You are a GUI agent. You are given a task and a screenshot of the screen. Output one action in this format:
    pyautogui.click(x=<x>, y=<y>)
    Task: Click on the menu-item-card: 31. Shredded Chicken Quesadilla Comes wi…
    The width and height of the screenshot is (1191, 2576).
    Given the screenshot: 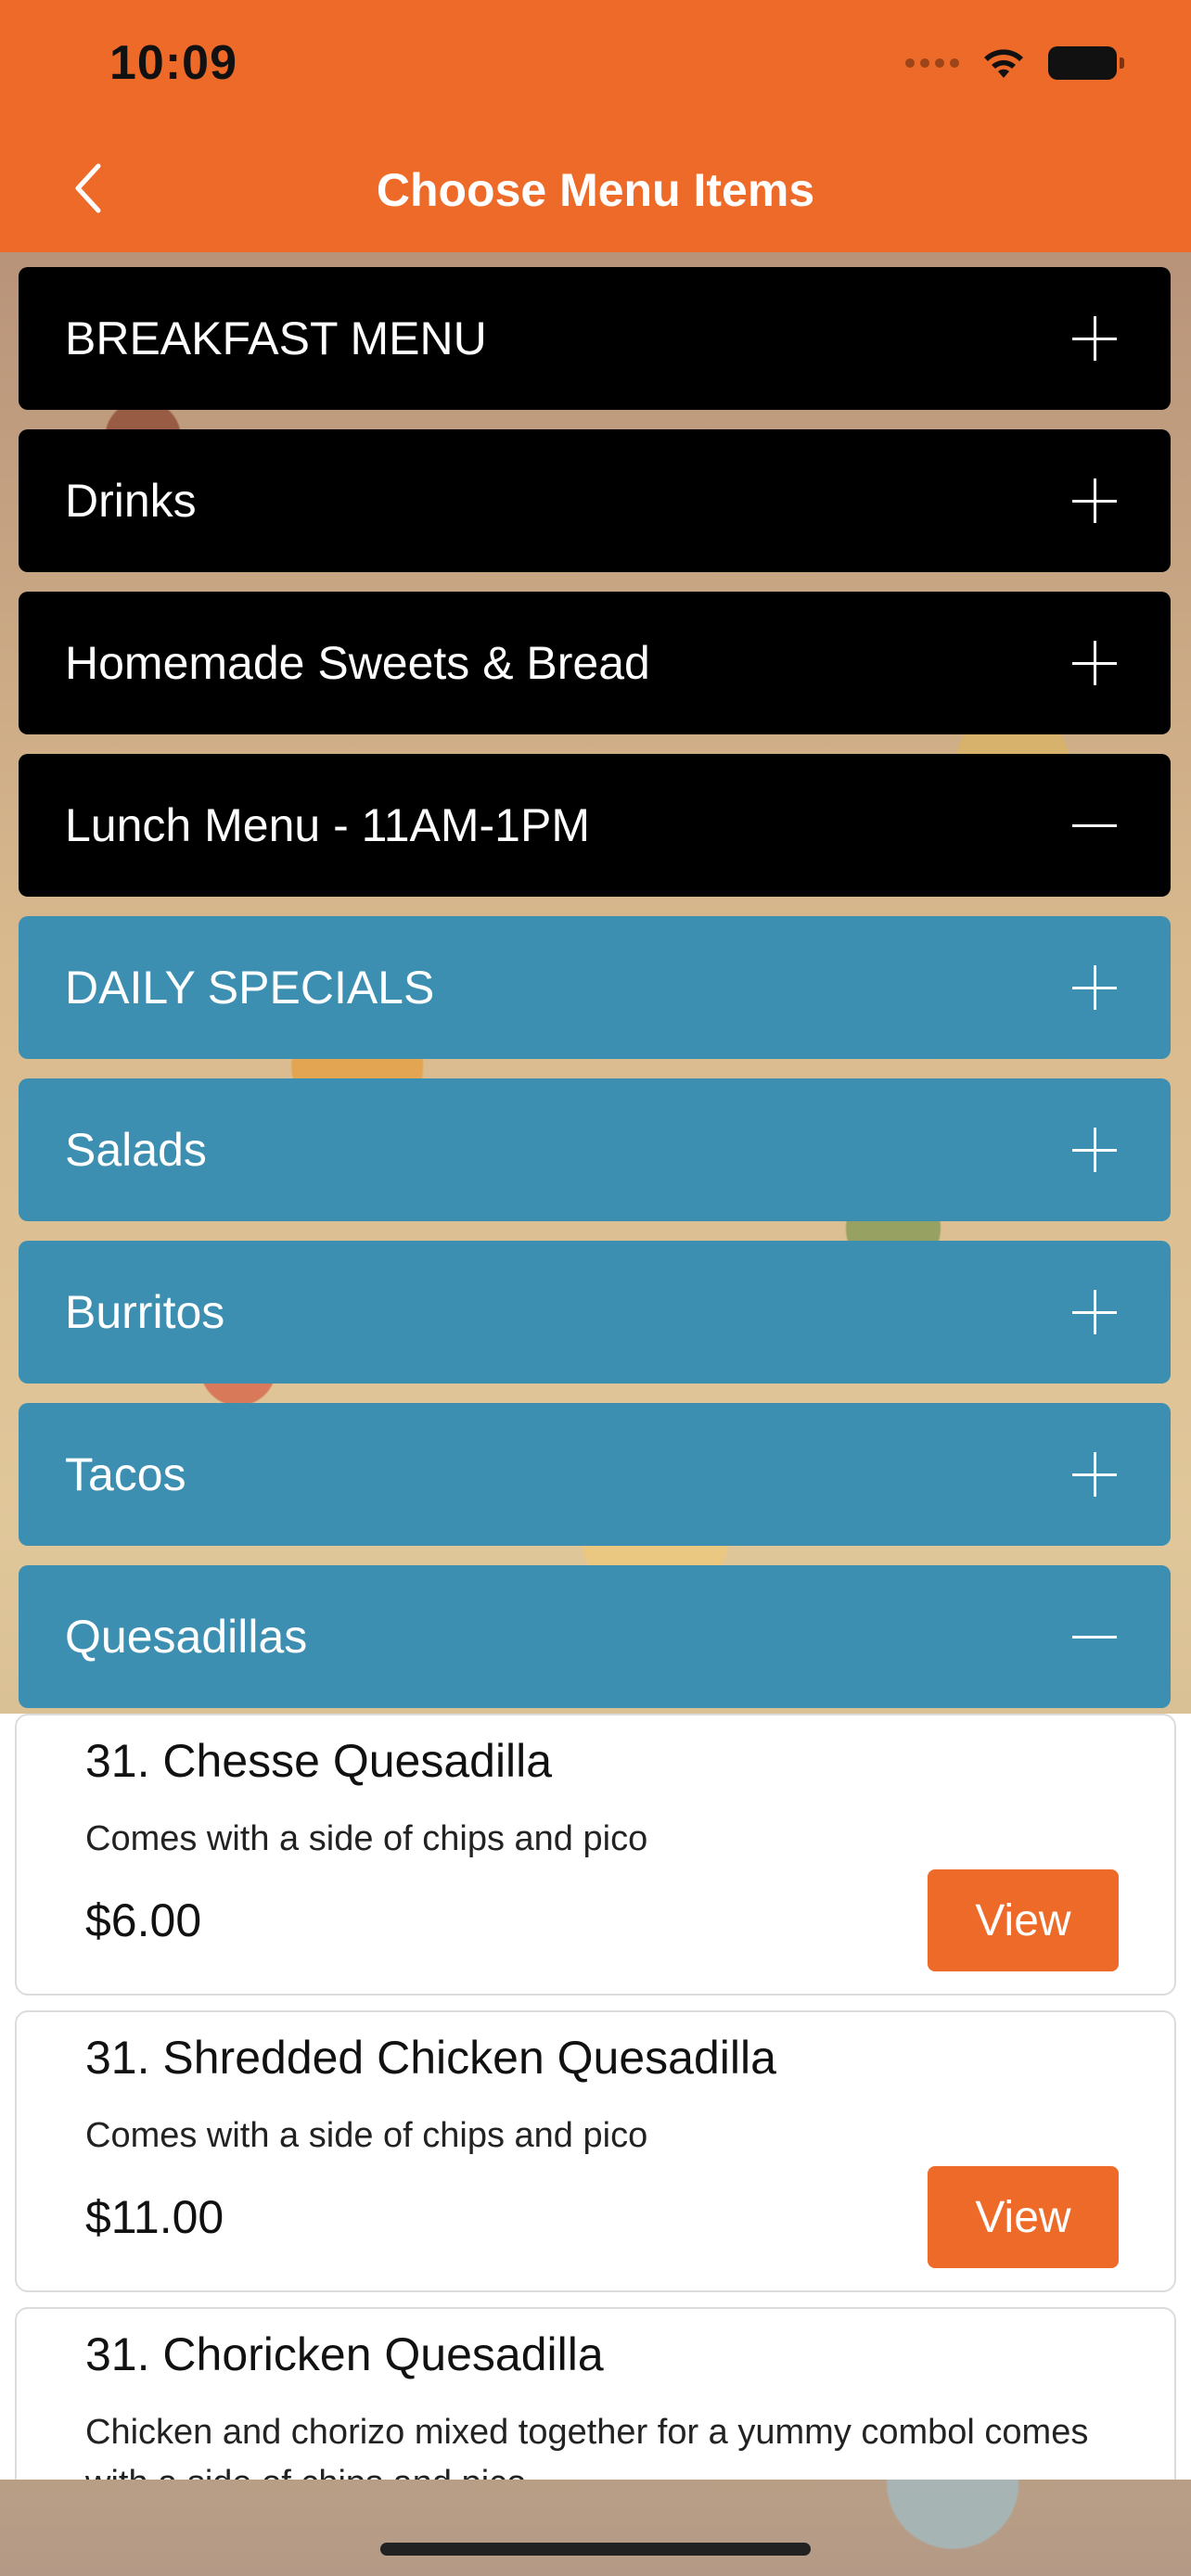 What is the action you would take?
    pyautogui.click(x=595, y=2151)
    